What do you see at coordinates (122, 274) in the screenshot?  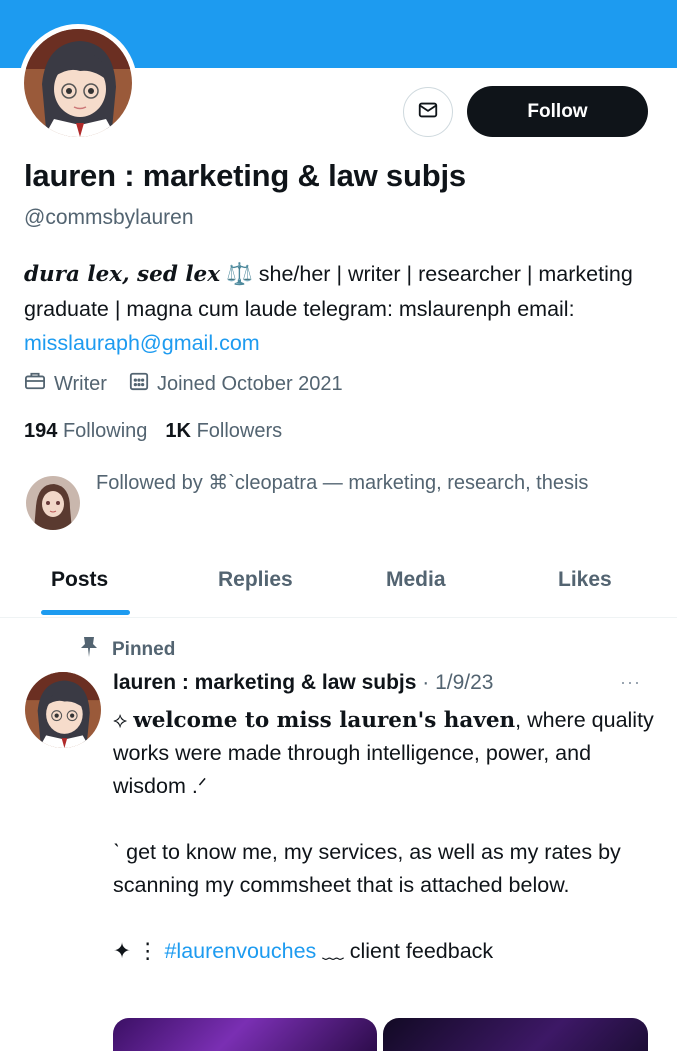 I see `bio-motto: dura lex, sed lex` at bounding box center [122, 274].